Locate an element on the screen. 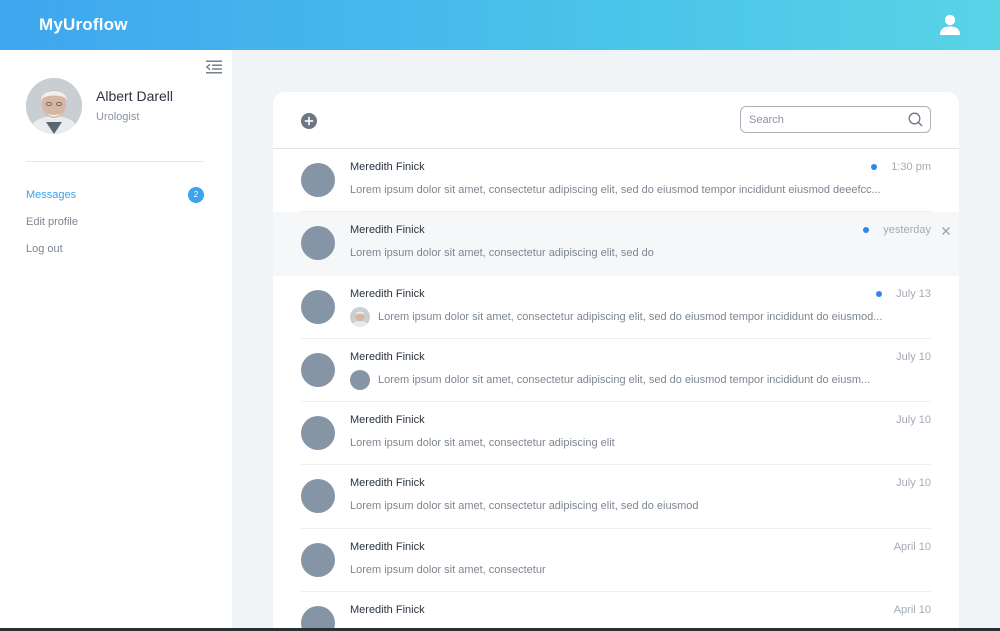 Image resolution: width=1000 pixels, height=631 pixels. message-preview: Lorem ipsum dolor sit amet, consectetur is located at coordinates (448, 569).